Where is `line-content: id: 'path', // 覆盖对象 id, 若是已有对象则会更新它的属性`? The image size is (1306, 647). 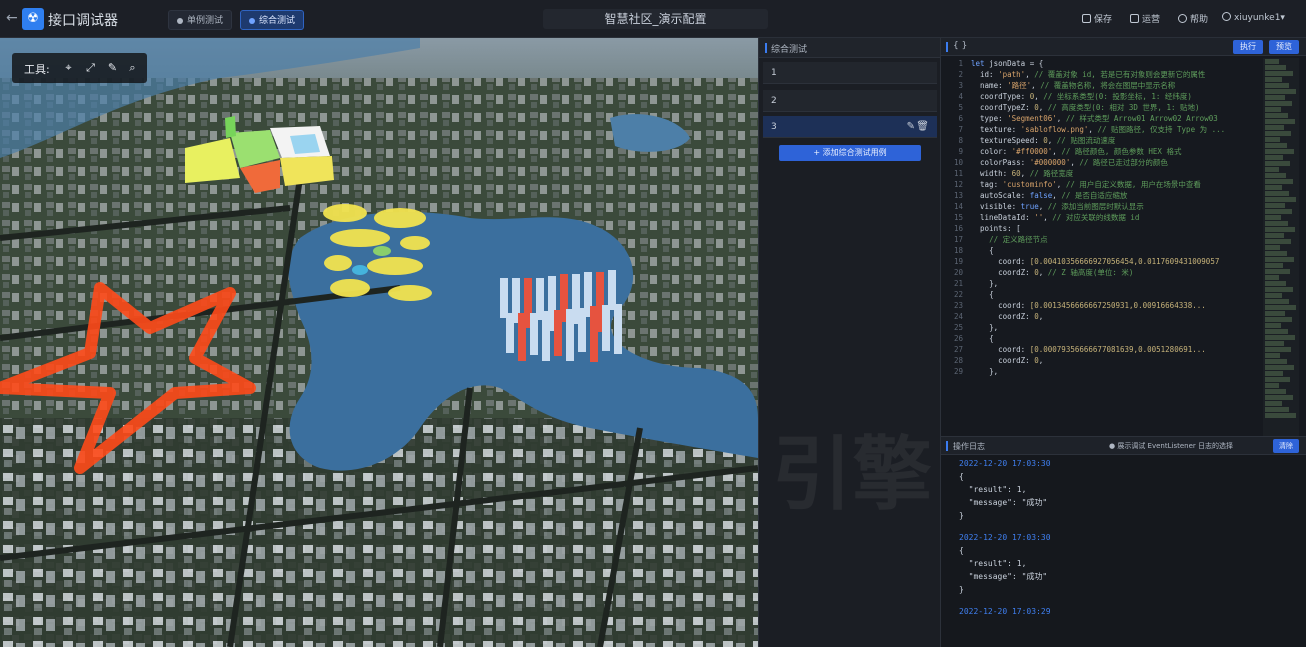
line-content: id: 'path', // 覆盖对象 id, 若是已有对象则会更新它的属性 is located at coordinates (1093, 74).